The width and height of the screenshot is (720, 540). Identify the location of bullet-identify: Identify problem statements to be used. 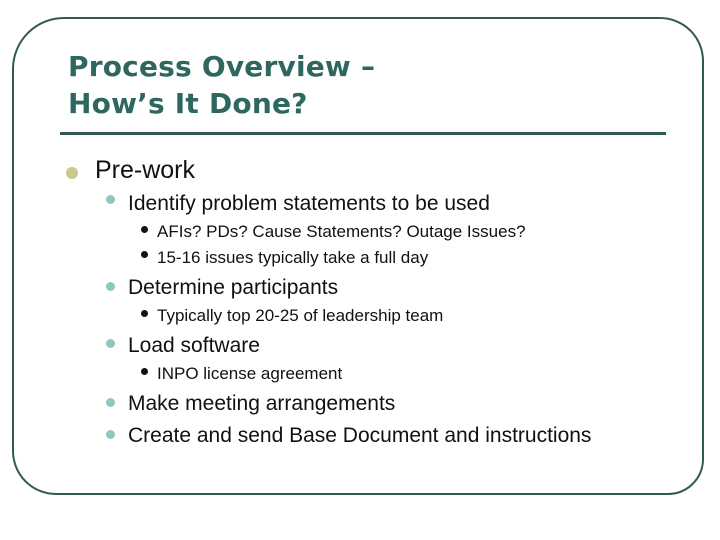
(309, 203).